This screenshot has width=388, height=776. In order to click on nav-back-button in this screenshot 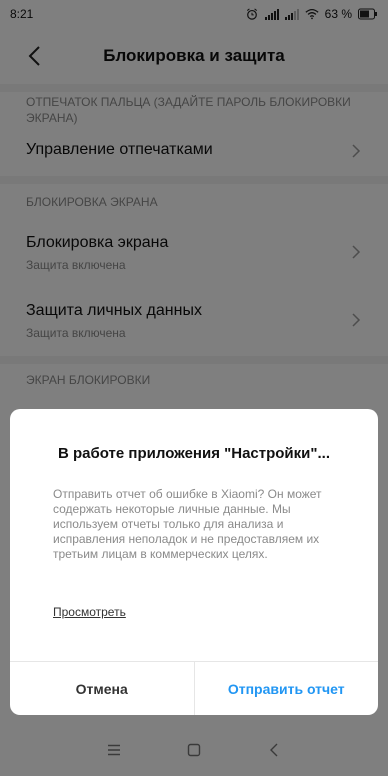, I will do `click(274, 750)`.